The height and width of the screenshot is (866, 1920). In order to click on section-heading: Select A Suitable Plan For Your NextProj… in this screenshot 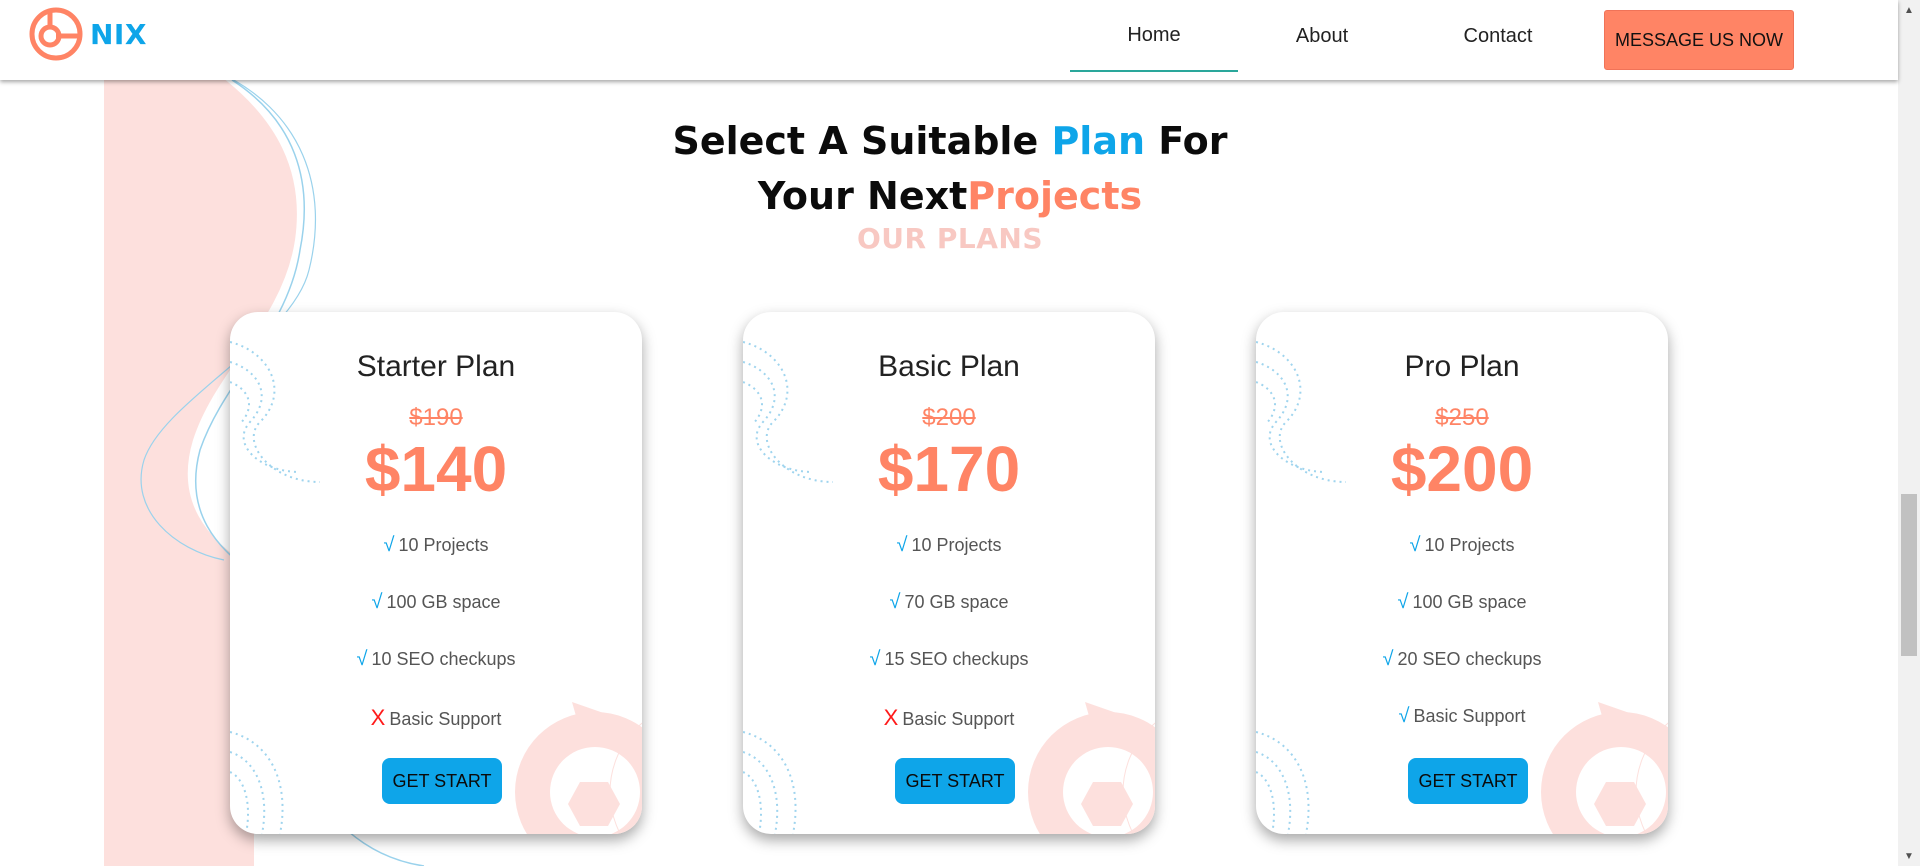, I will do `click(950, 169)`.